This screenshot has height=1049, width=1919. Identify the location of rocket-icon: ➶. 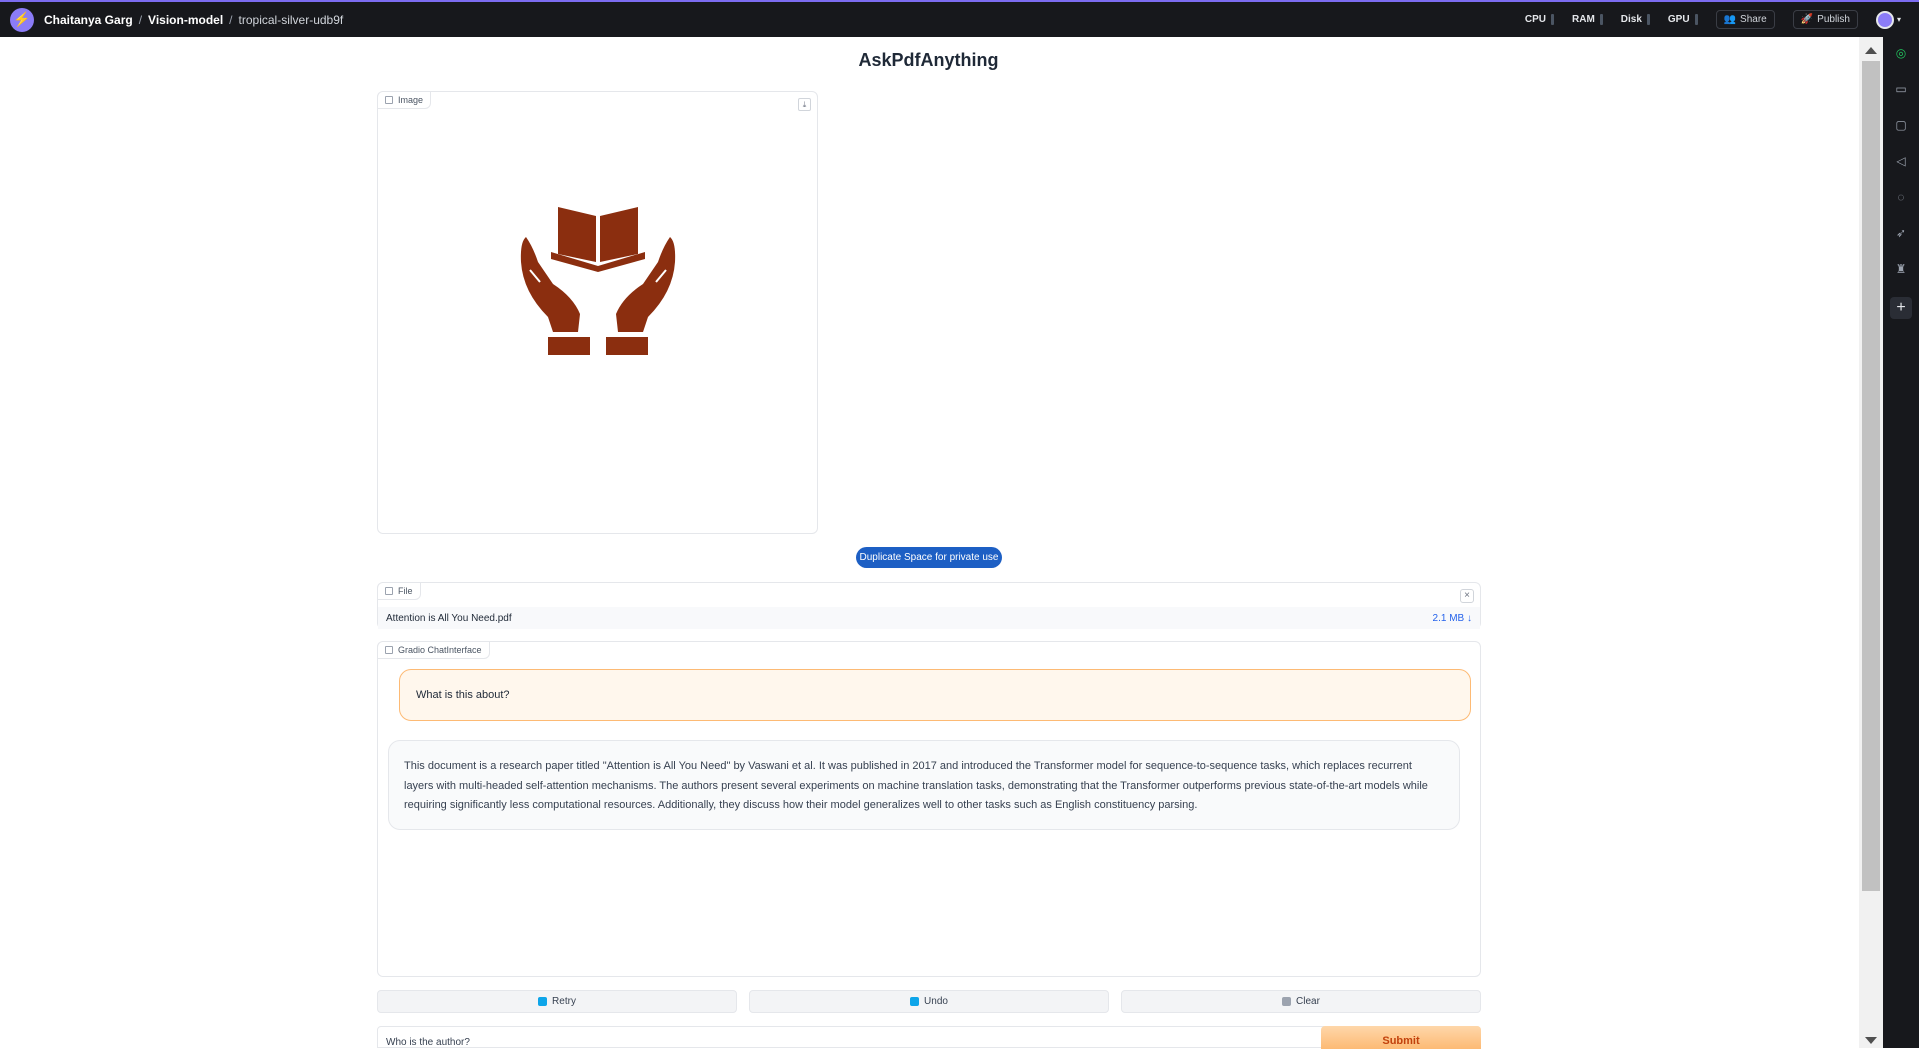
(1901, 233).